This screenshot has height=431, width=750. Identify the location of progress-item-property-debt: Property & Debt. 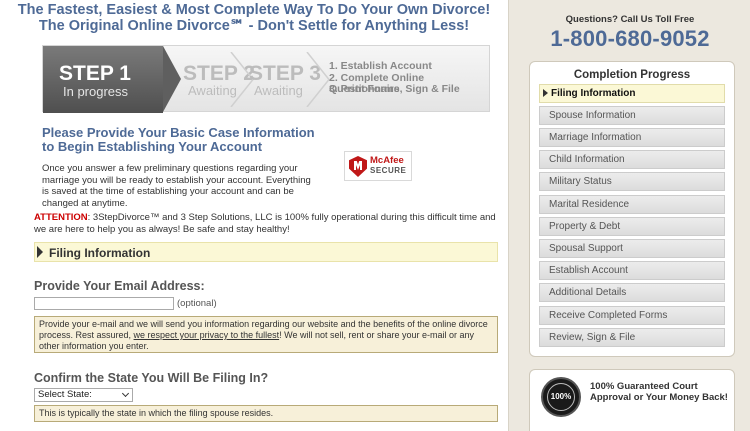
(632, 226).